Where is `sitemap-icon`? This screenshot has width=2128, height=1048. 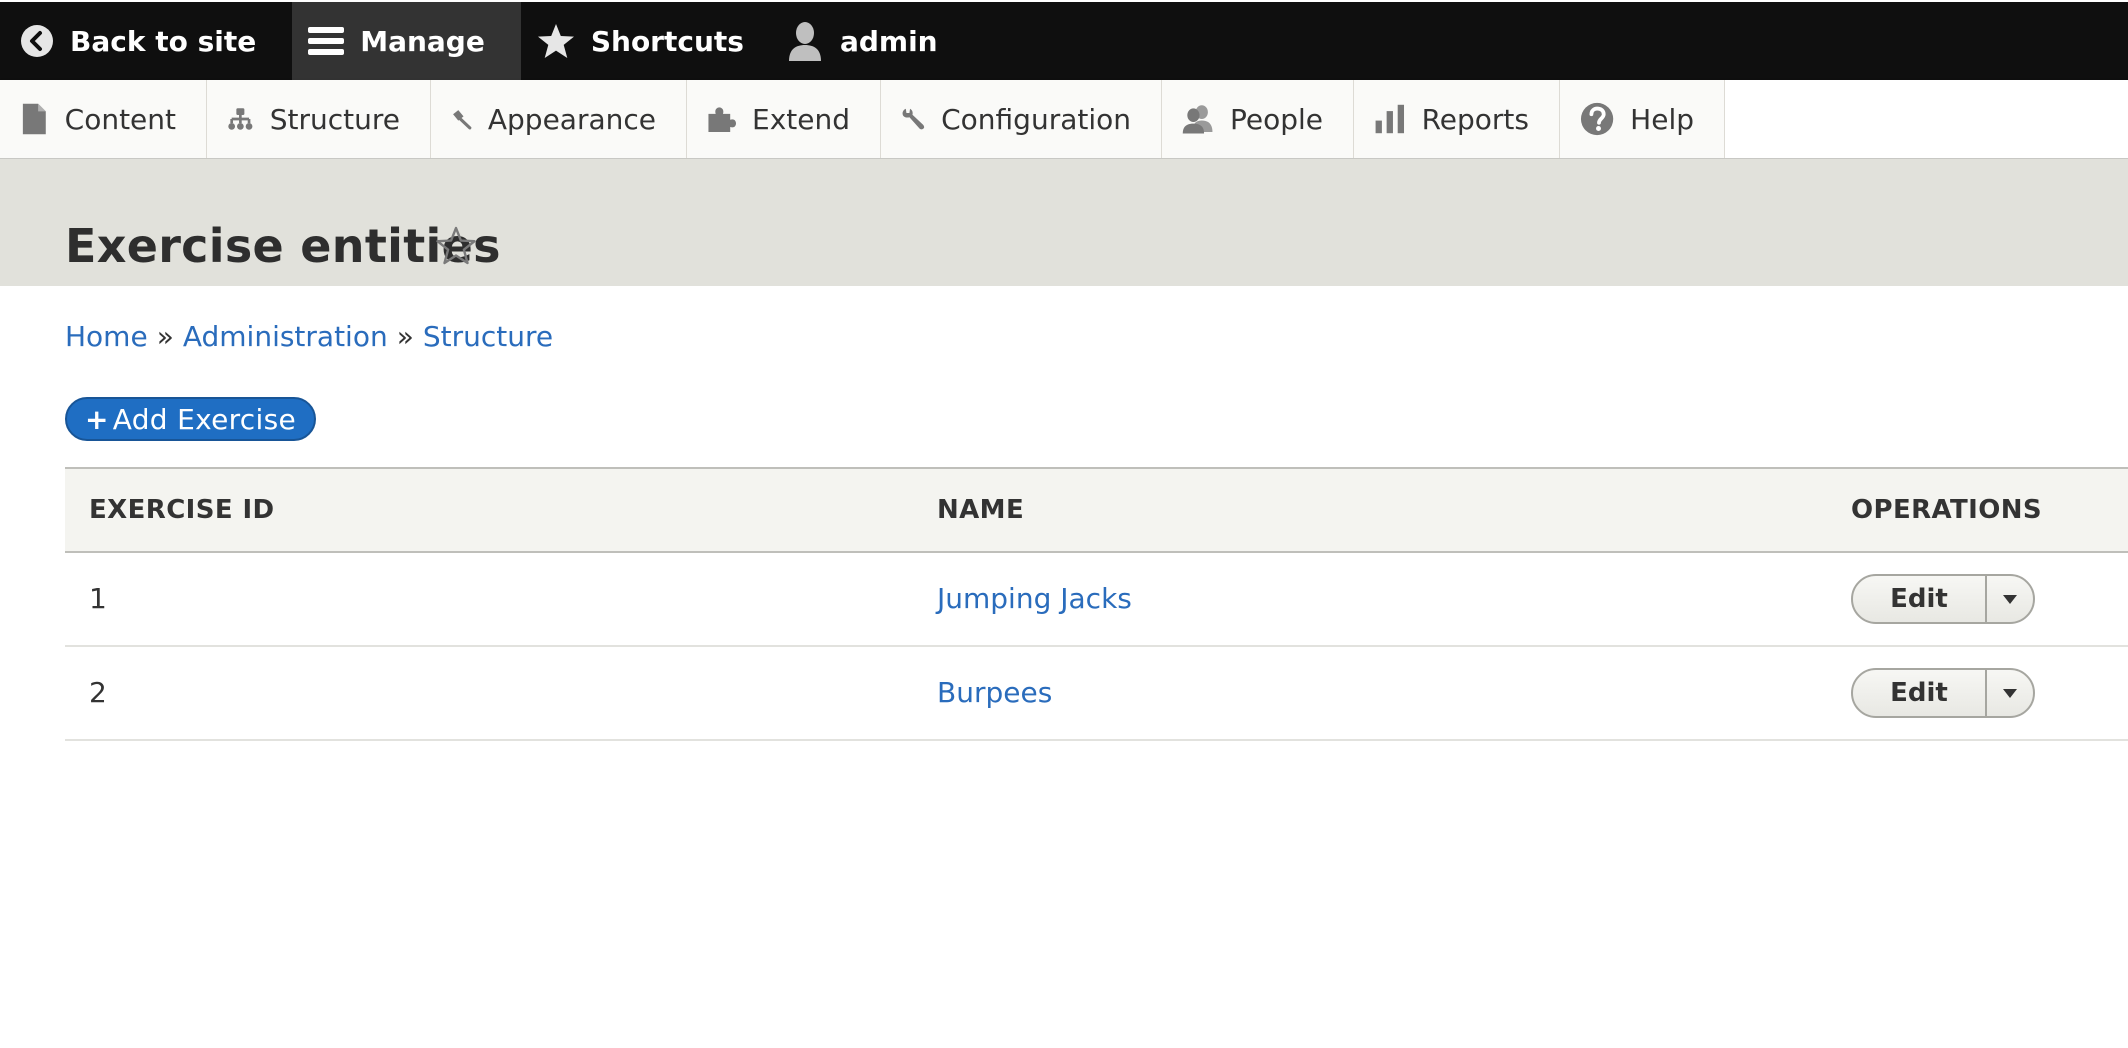
sitemap-icon is located at coordinates (240, 119).